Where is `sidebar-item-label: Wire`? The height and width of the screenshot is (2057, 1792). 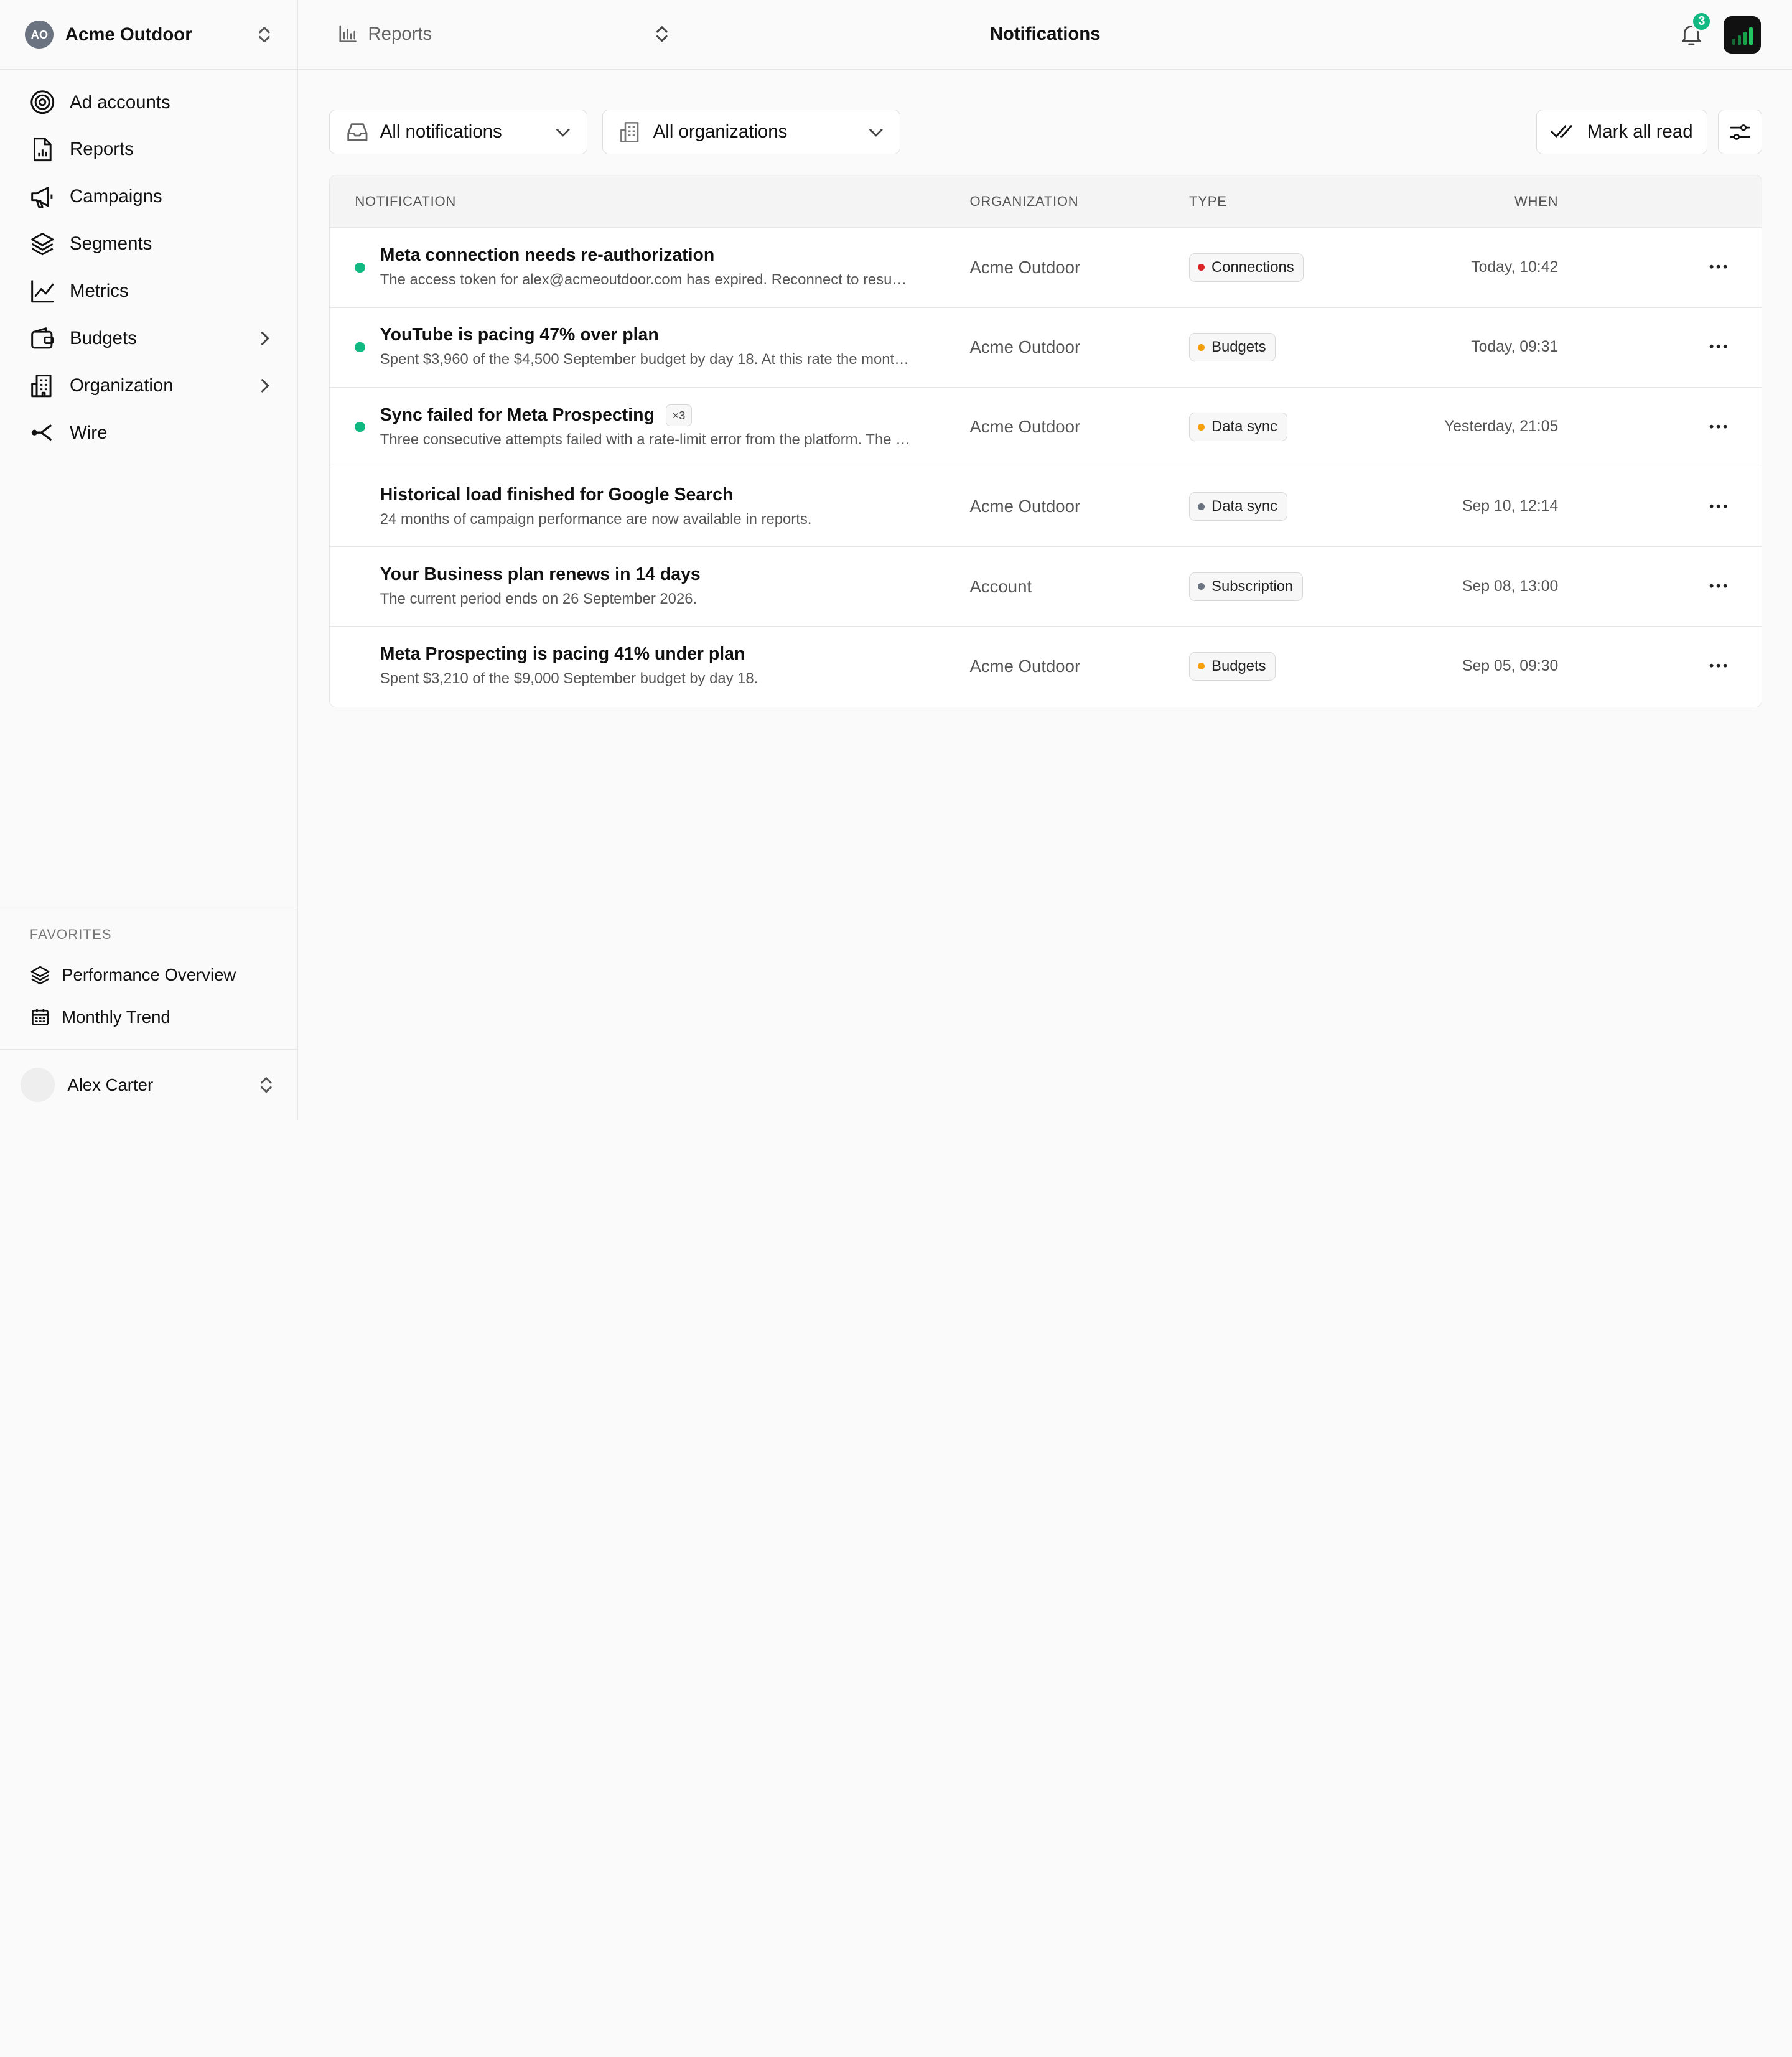 sidebar-item-label: Wire is located at coordinates (89, 432).